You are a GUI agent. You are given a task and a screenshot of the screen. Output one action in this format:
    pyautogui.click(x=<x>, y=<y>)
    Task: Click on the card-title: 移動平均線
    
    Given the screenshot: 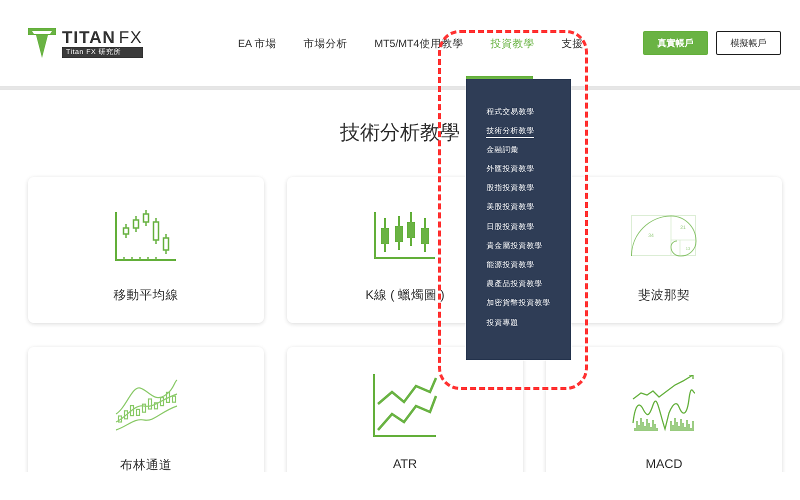 What is the action you would take?
    pyautogui.click(x=146, y=295)
    